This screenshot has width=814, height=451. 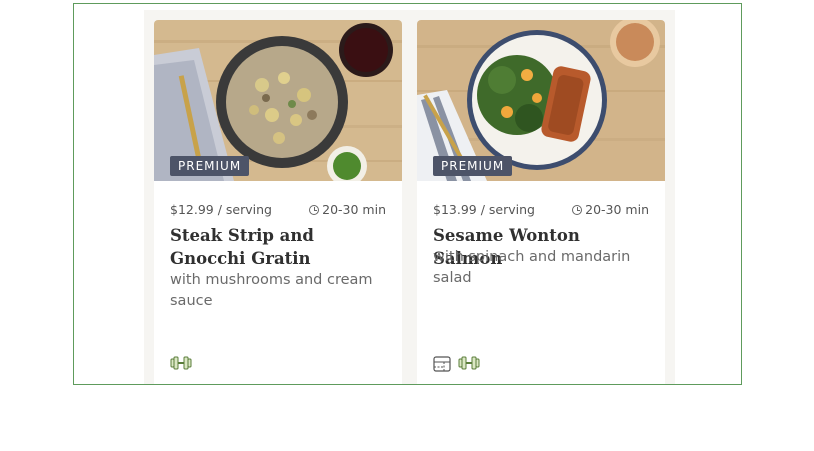 What do you see at coordinates (279, 247) in the screenshot?
I see `recipe-title: Steak Strip and Gnocchi Gratin` at bounding box center [279, 247].